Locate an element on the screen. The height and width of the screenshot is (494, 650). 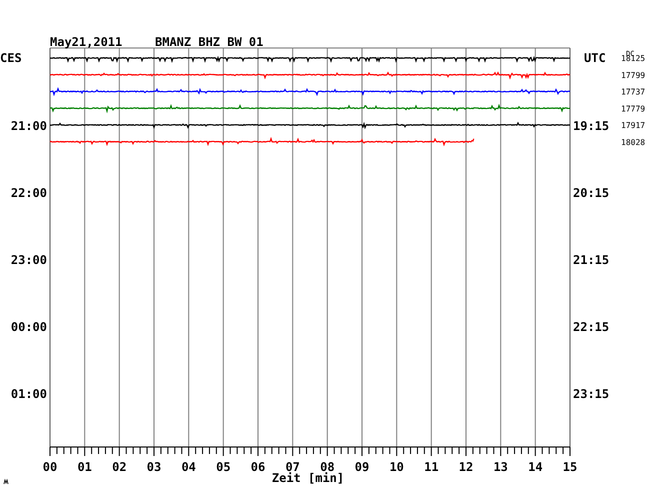
date-label: May21,2011 is located at coordinates (86, 42).